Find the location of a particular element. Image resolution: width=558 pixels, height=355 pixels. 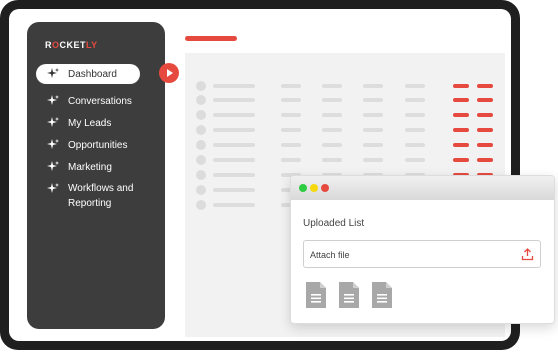

upload-icon is located at coordinates (527, 254).